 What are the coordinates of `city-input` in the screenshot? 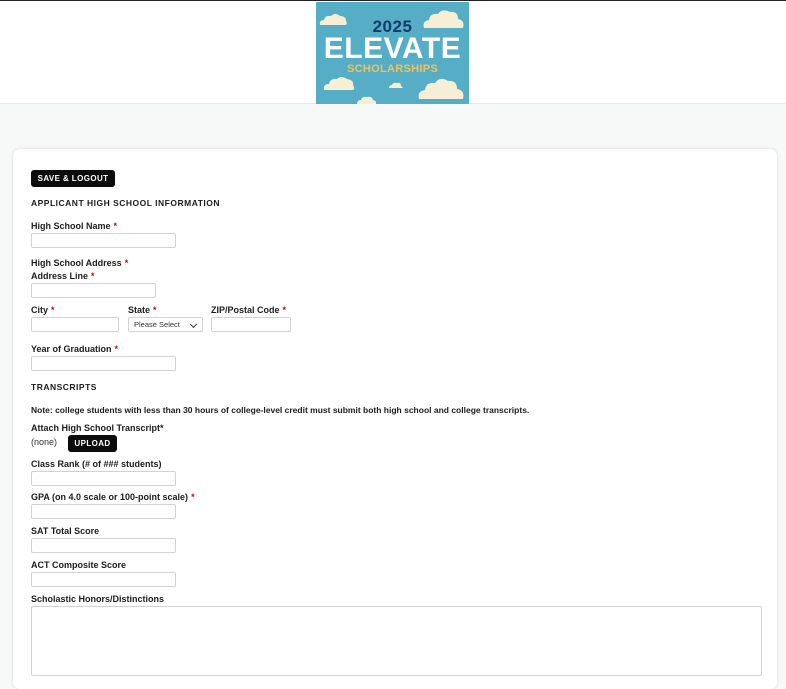 It's located at (75, 324).